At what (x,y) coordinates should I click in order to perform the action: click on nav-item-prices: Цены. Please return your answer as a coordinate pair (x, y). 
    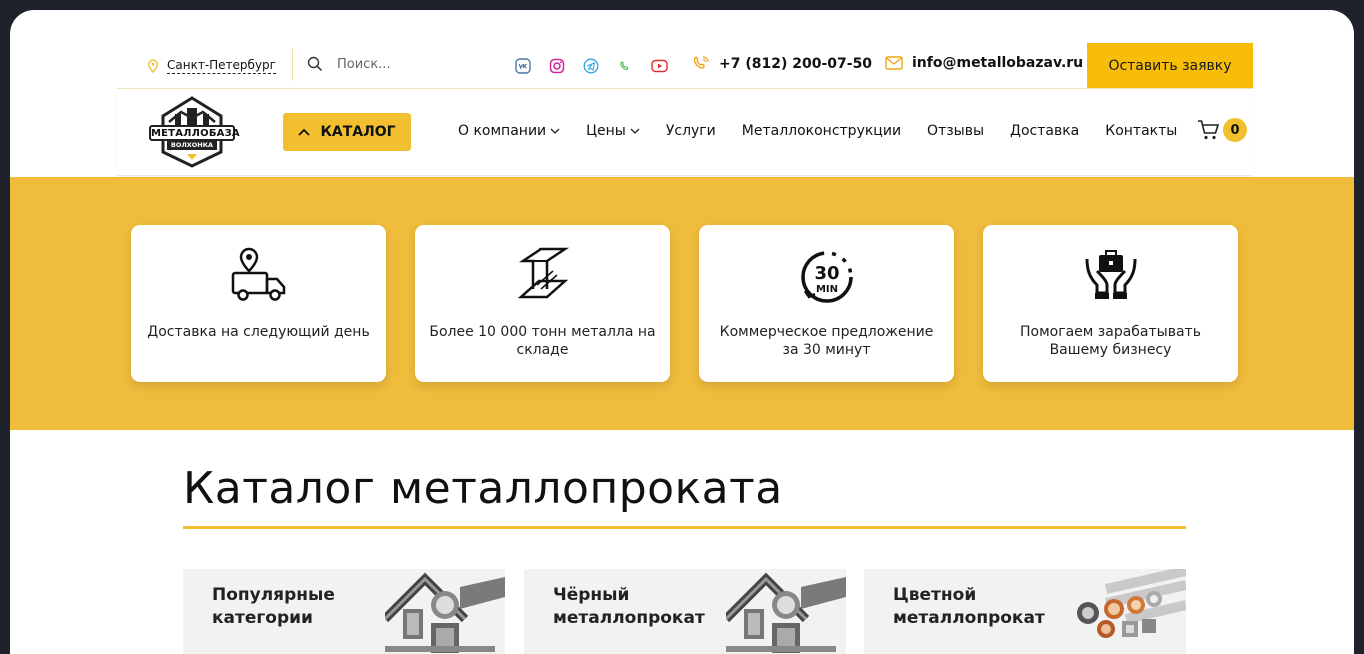
    Looking at the image, I should click on (613, 131).